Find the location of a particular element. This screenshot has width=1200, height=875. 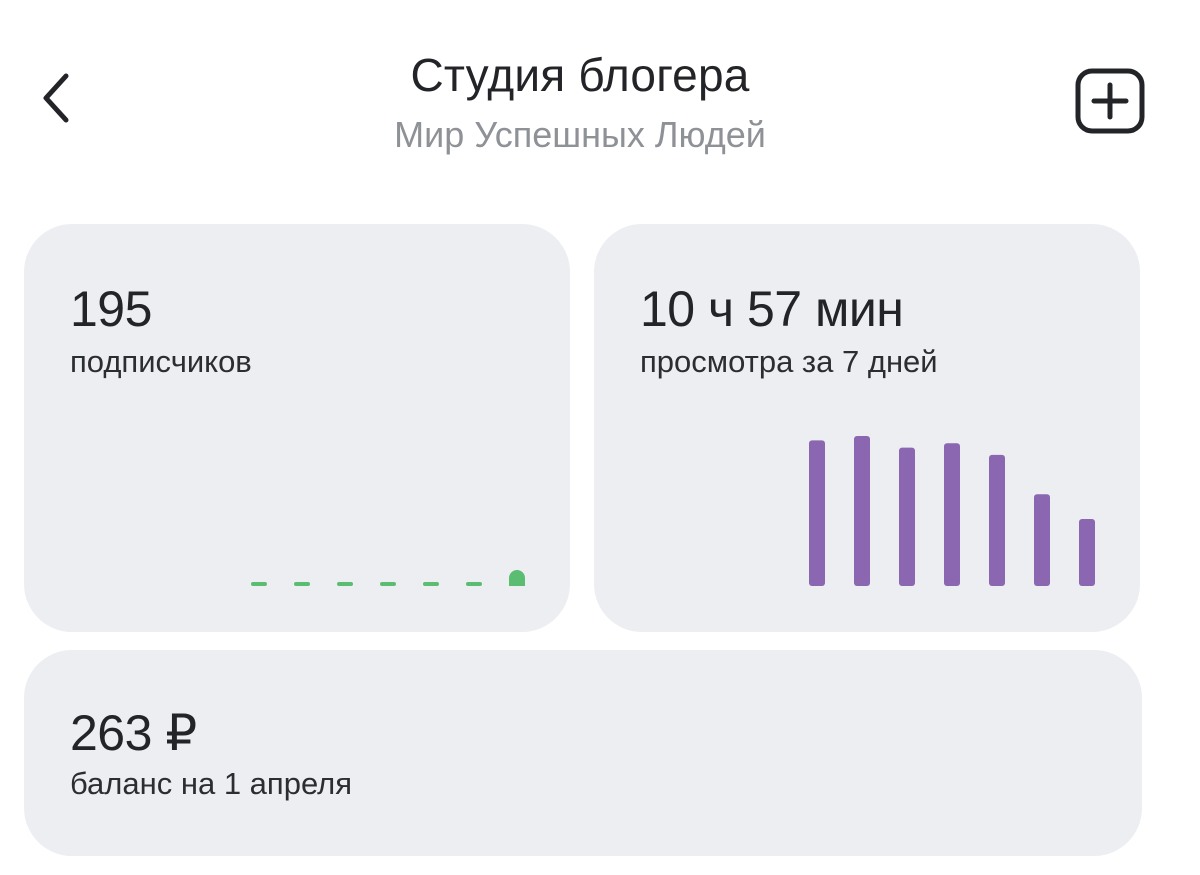

page-title: Студия блогера is located at coordinates (580, 75).